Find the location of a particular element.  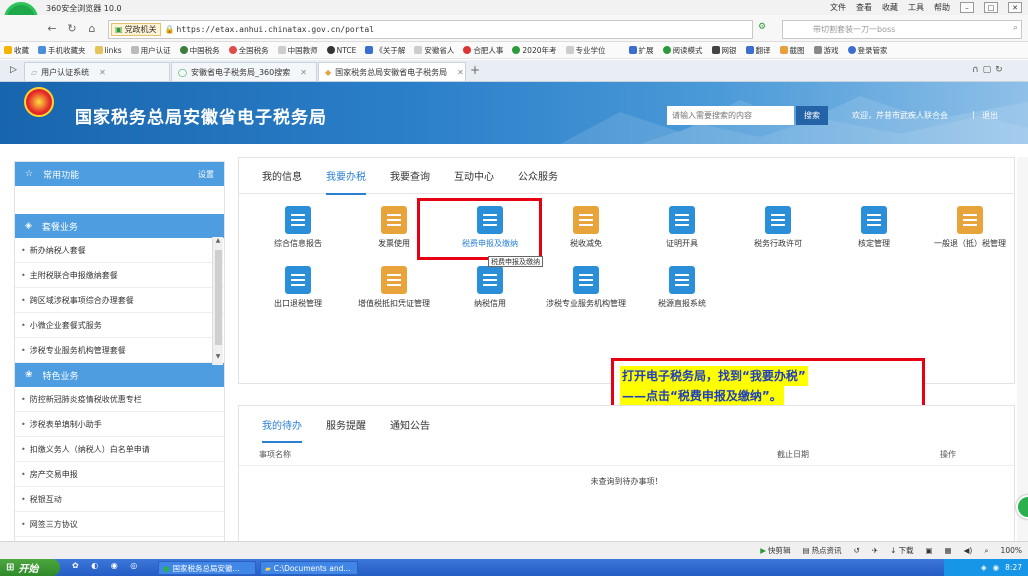

sidebar-item: • 涉税专业服务机构管理套餐 is located at coordinates (119, 350).